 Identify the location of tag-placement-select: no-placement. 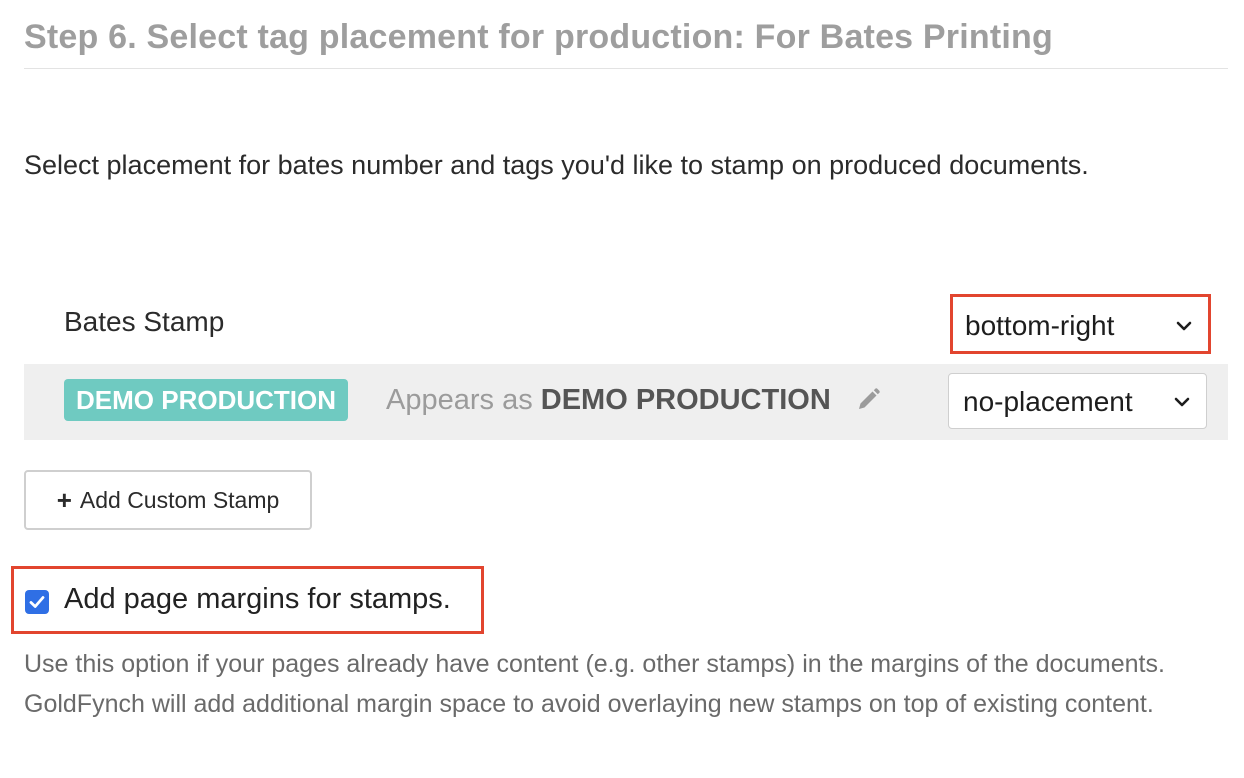
(1077, 401).